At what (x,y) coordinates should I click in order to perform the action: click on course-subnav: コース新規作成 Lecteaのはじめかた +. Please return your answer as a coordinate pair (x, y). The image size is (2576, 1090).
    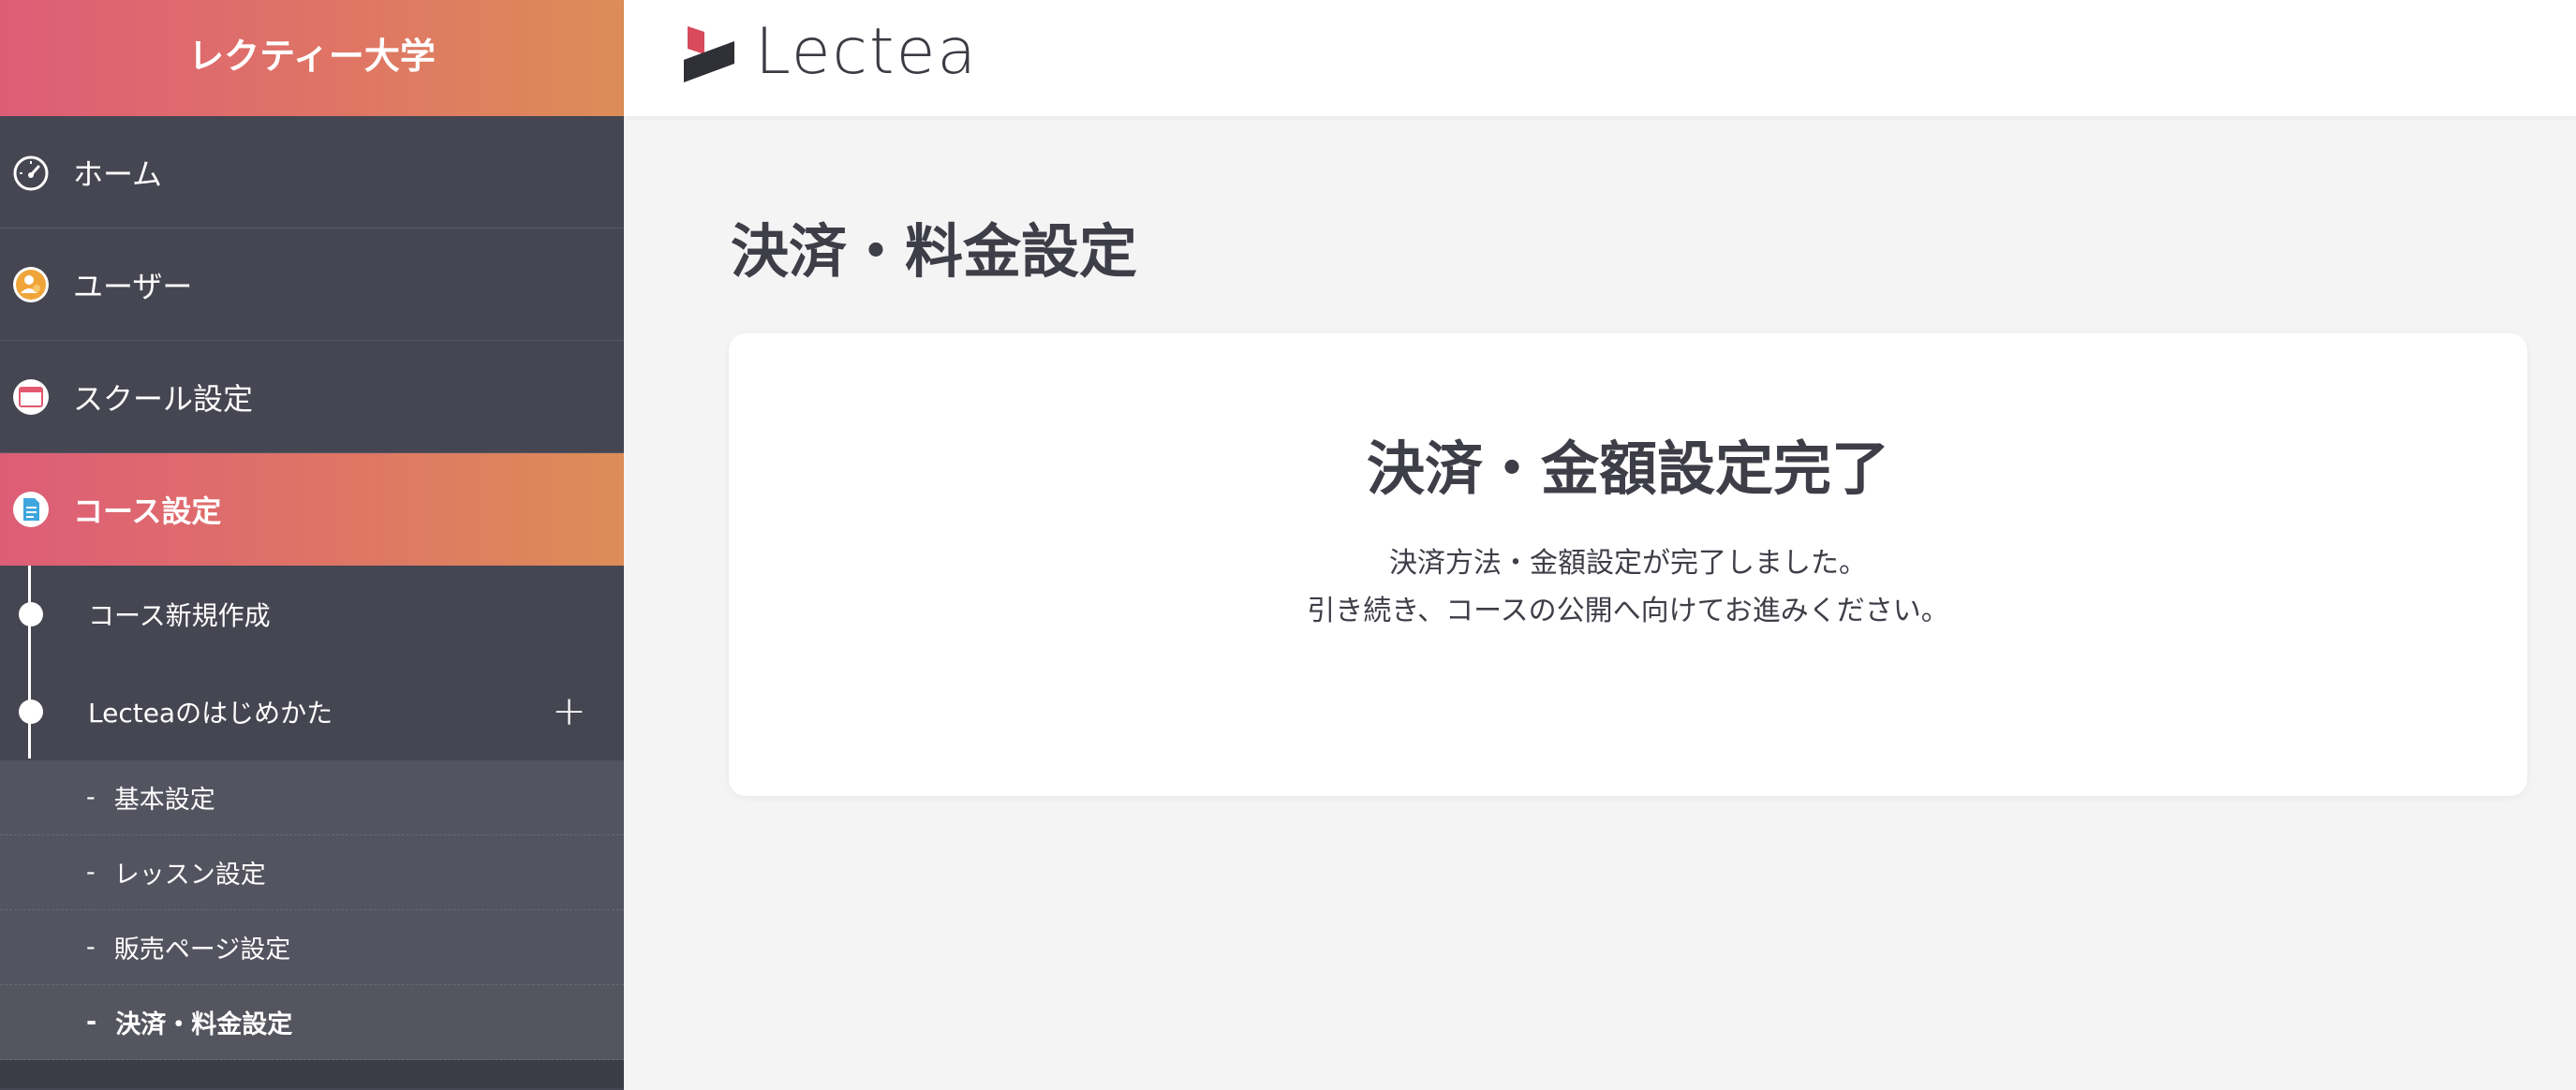
    Looking at the image, I should click on (312, 663).